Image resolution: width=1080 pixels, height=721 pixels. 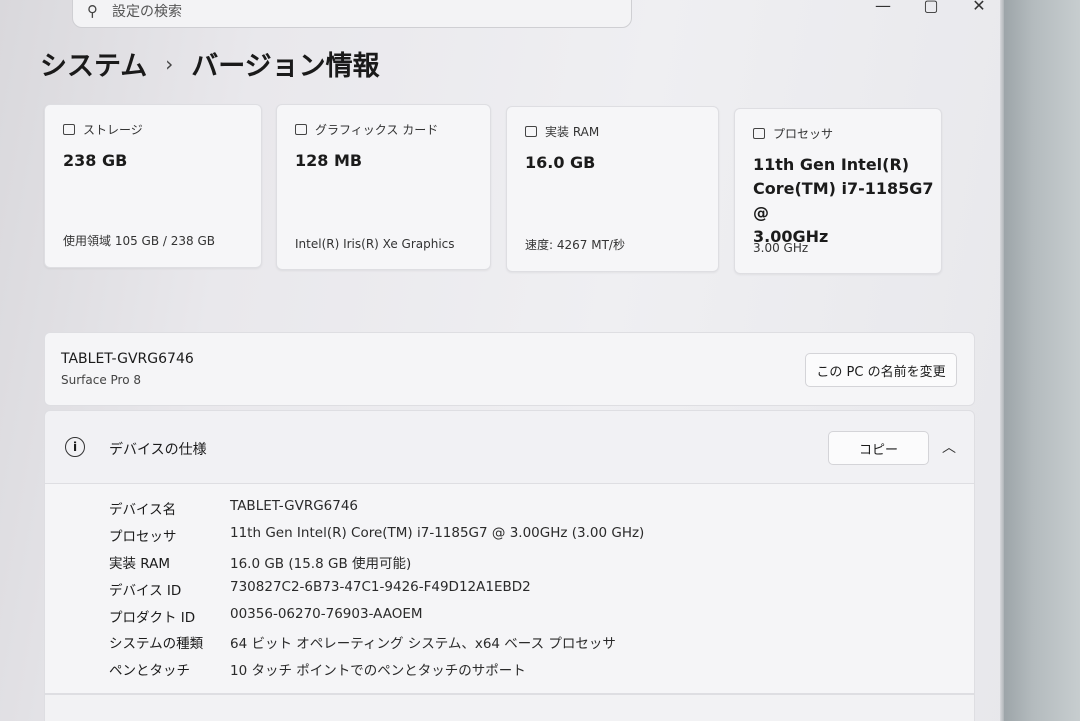 What do you see at coordinates (294, 506) in the screenshot?
I see `spec-value: TABLET-GVRG6746` at bounding box center [294, 506].